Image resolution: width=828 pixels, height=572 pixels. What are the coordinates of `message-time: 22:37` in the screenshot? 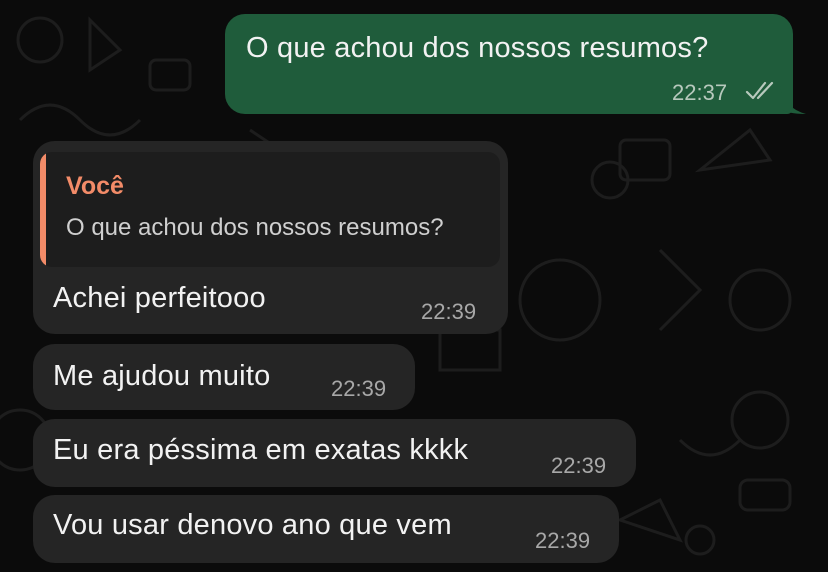 It's located at (700, 92).